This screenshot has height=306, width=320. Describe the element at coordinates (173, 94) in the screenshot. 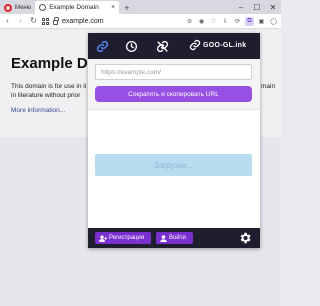

I see `shorten-copy-button: Сократить и скопировать URL` at that location.